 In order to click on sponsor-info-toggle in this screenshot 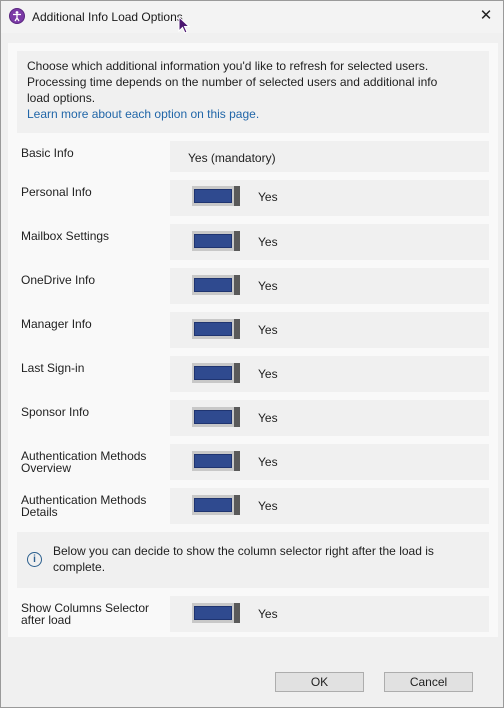, I will do `click(216, 417)`.